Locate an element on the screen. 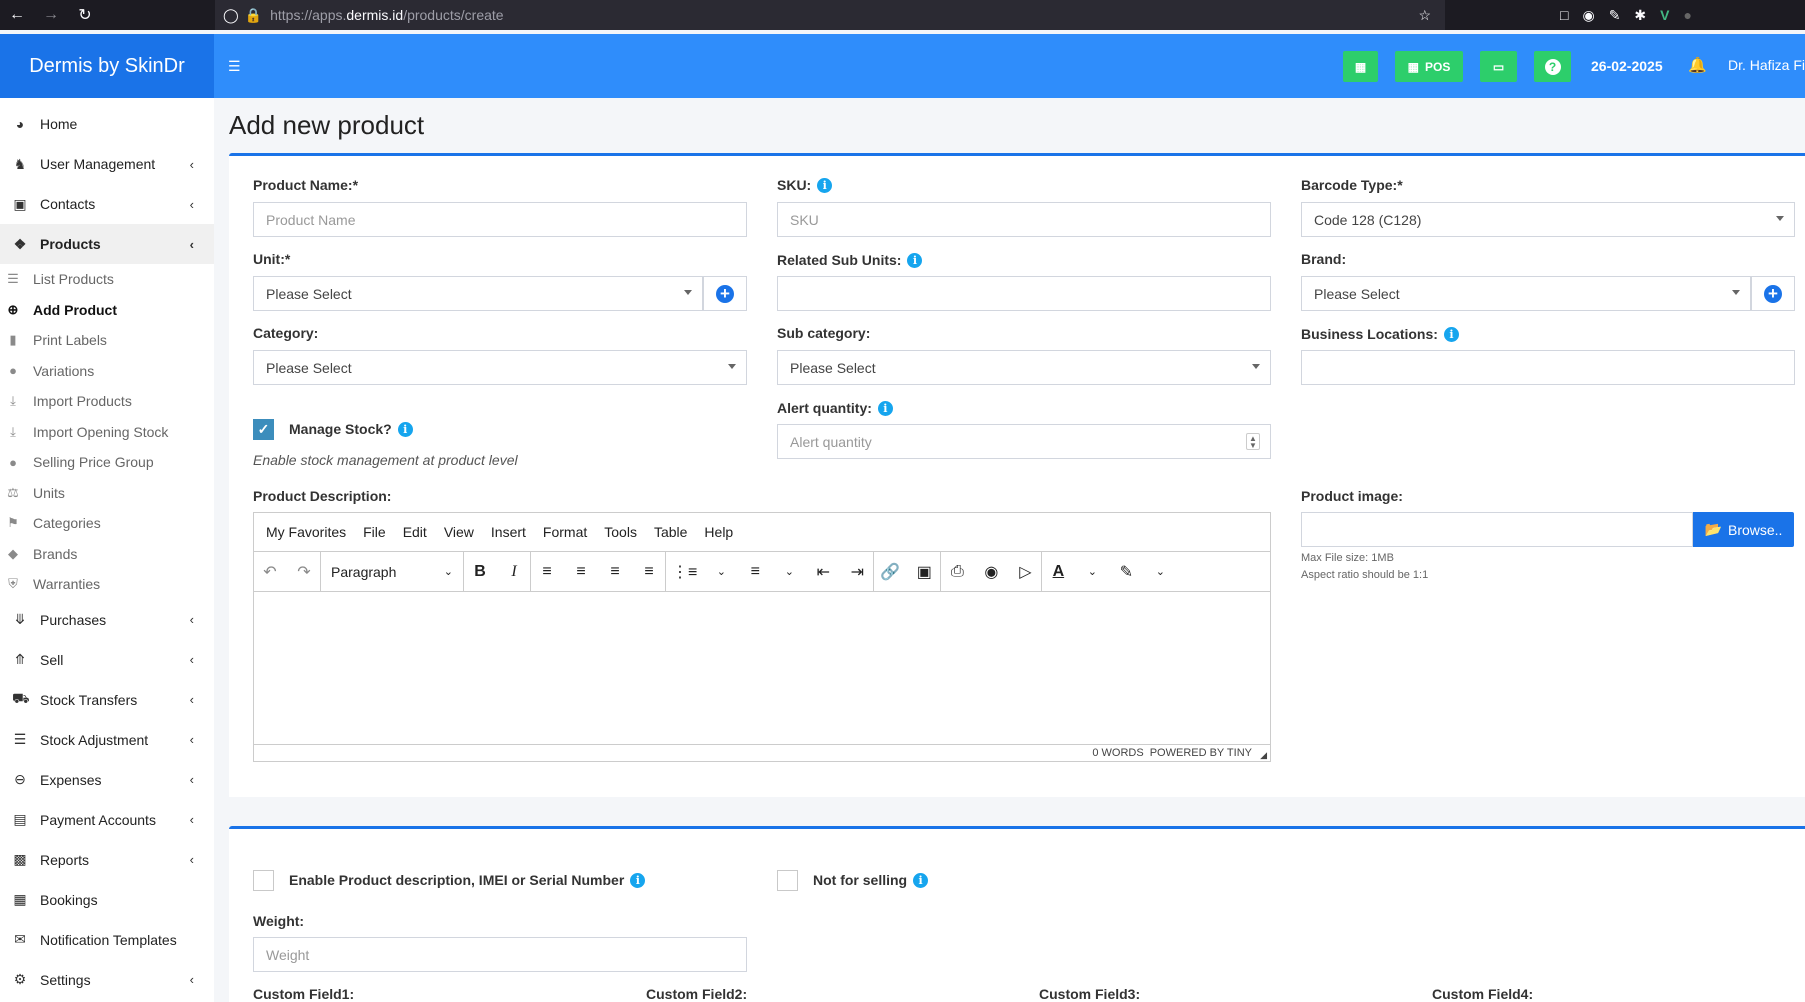 The height and width of the screenshot is (1002, 1805). vue-devtools-icon: V is located at coordinates (1664, 15).